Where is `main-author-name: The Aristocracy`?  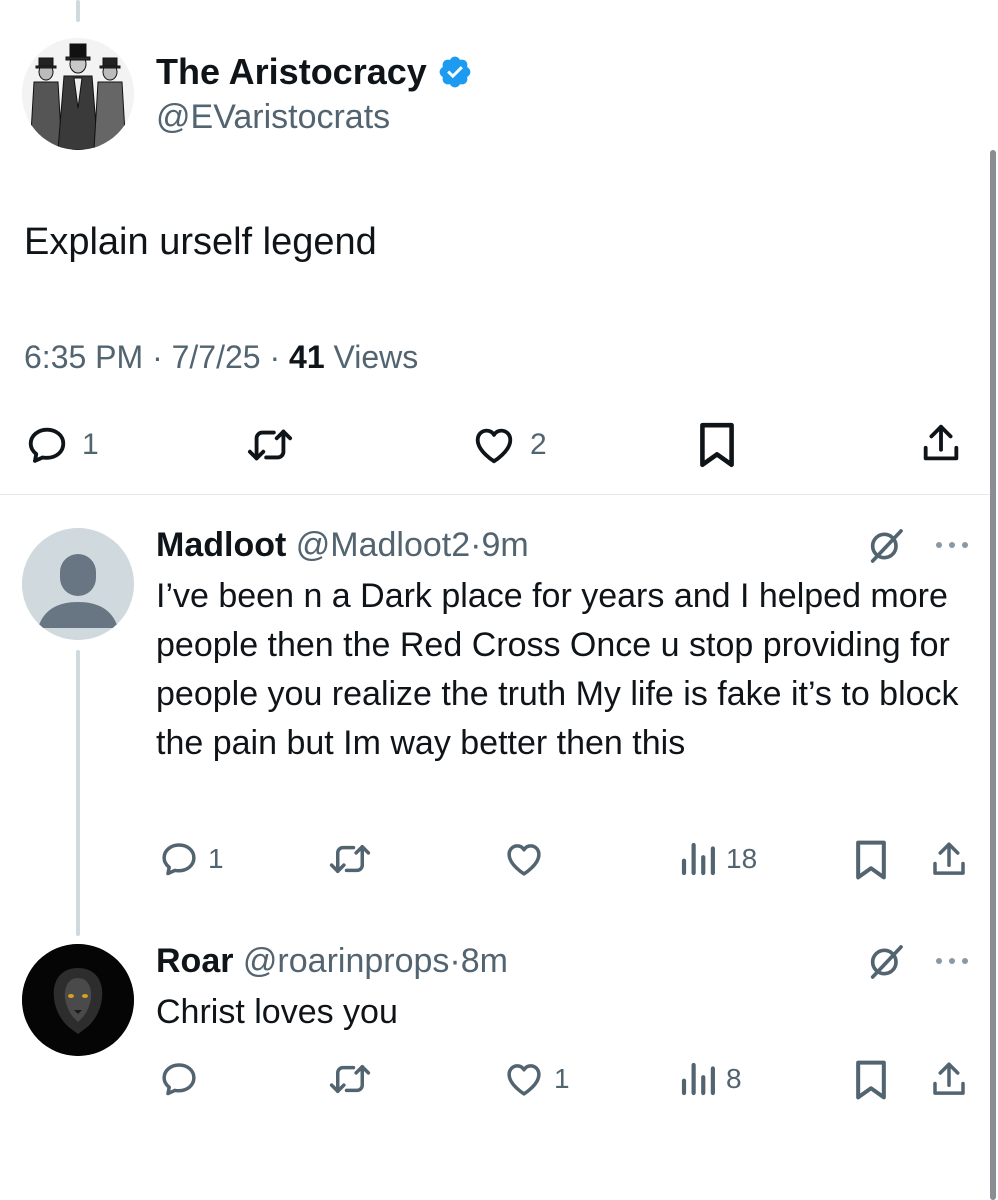
main-author-name: The Aristocracy is located at coordinates (314, 72).